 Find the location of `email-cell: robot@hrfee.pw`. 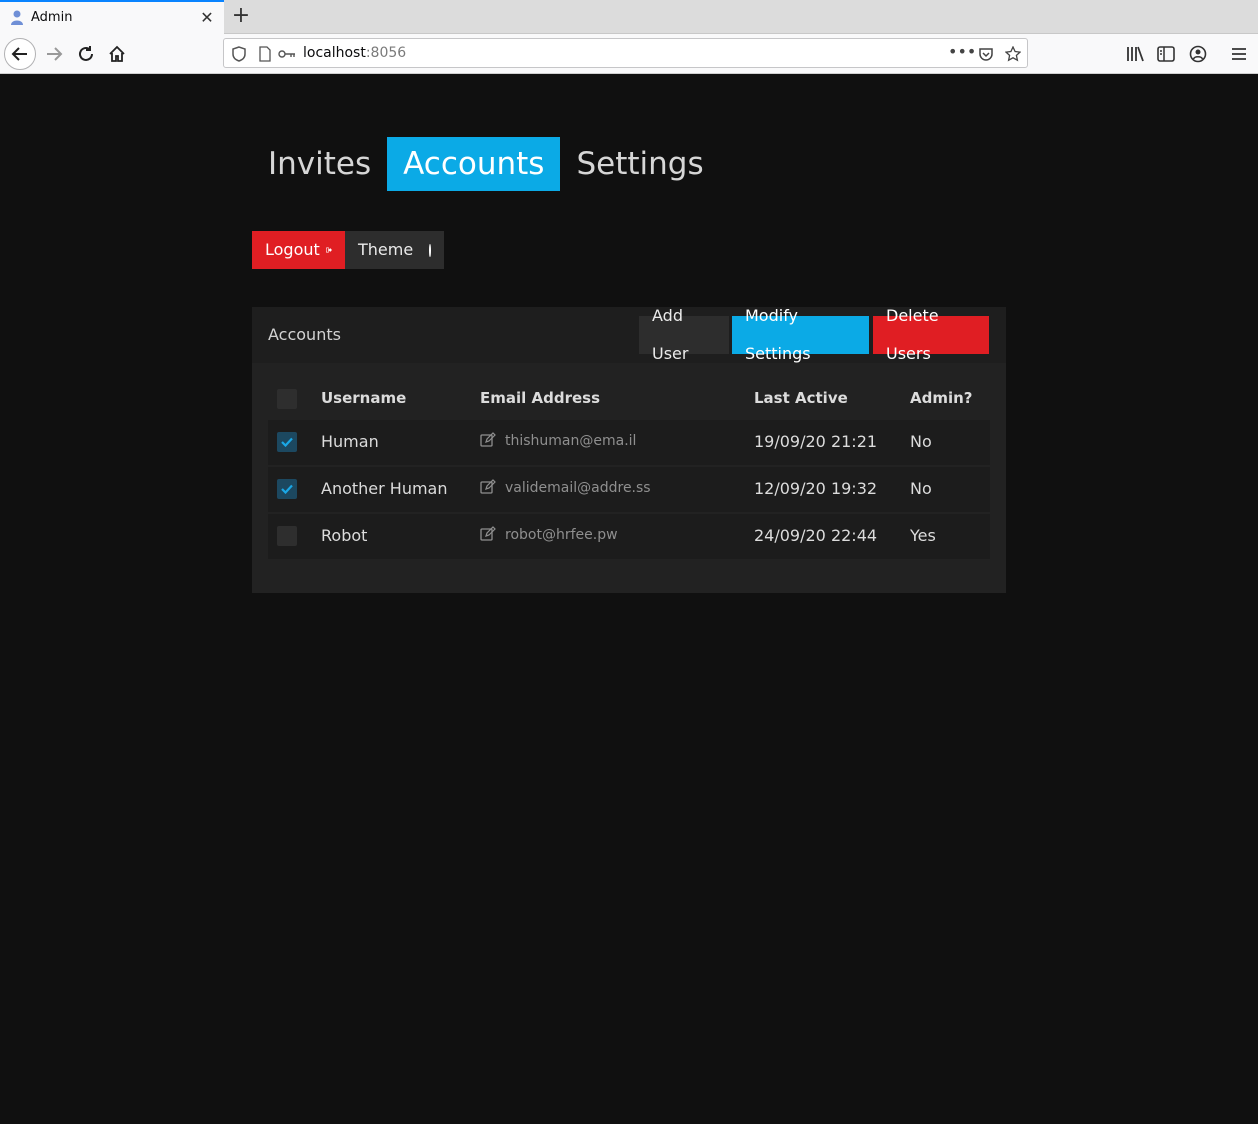

email-cell: robot@hrfee.pw is located at coordinates (561, 535).